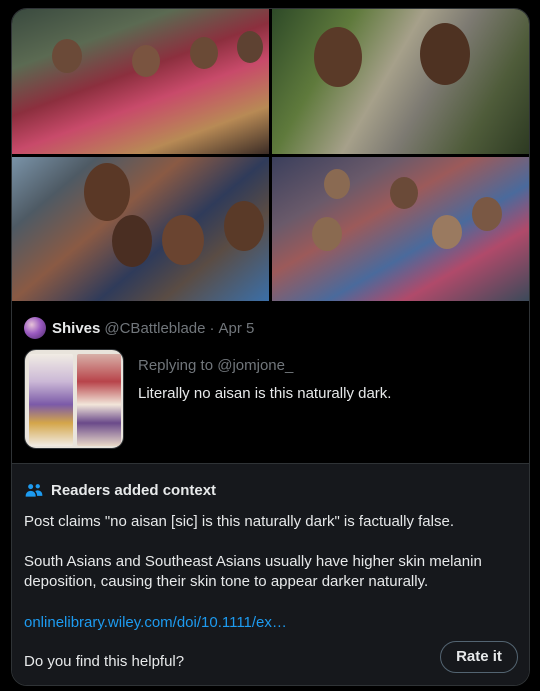 The height and width of the screenshot is (691, 540). Describe the element at coordinates (104, 661) in the screenshot. I see `helpful-question: Do you find this helpful?` at that location.